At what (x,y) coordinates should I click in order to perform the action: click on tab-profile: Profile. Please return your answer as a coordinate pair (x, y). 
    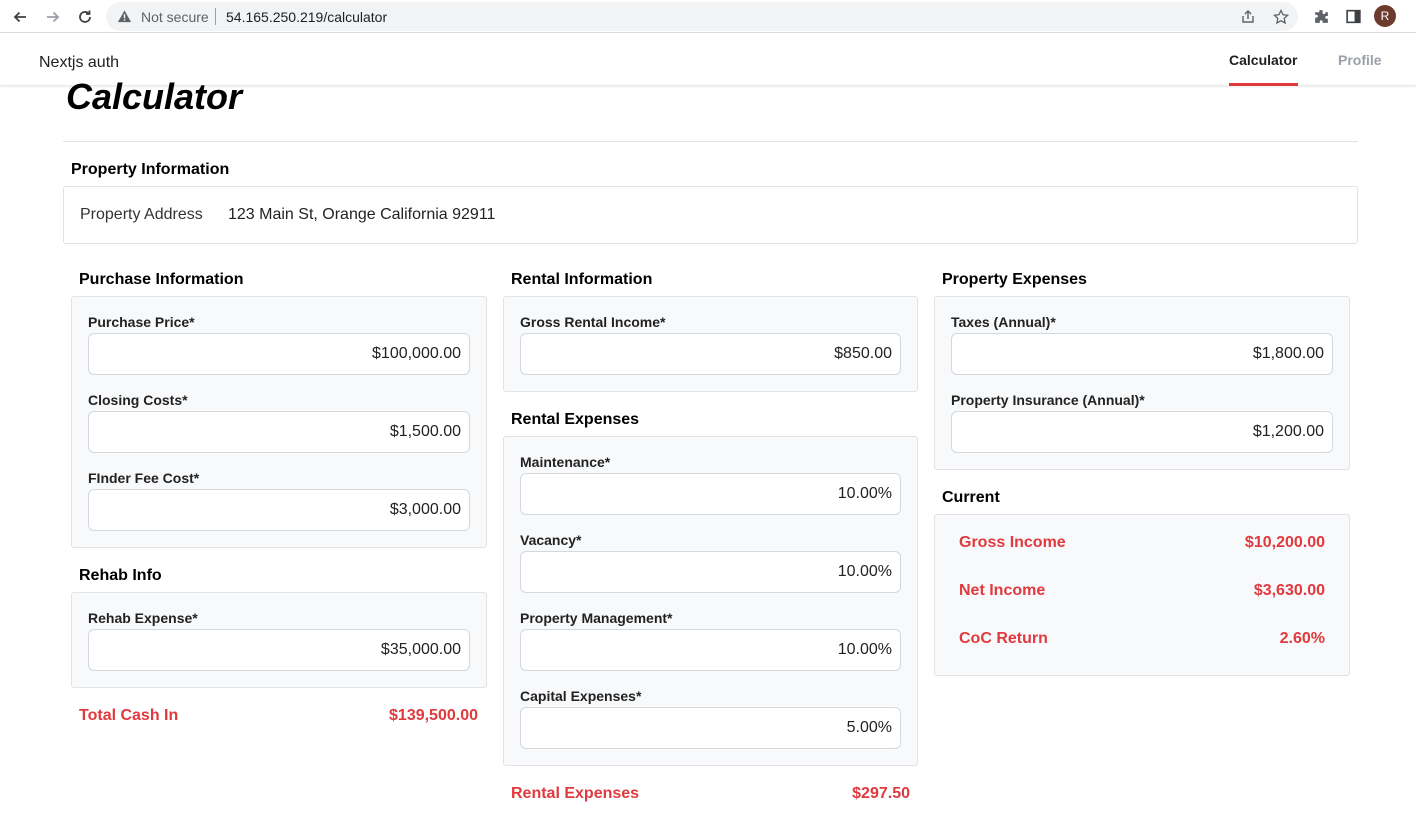
    Looking at the image, I should click on (1360, 69).